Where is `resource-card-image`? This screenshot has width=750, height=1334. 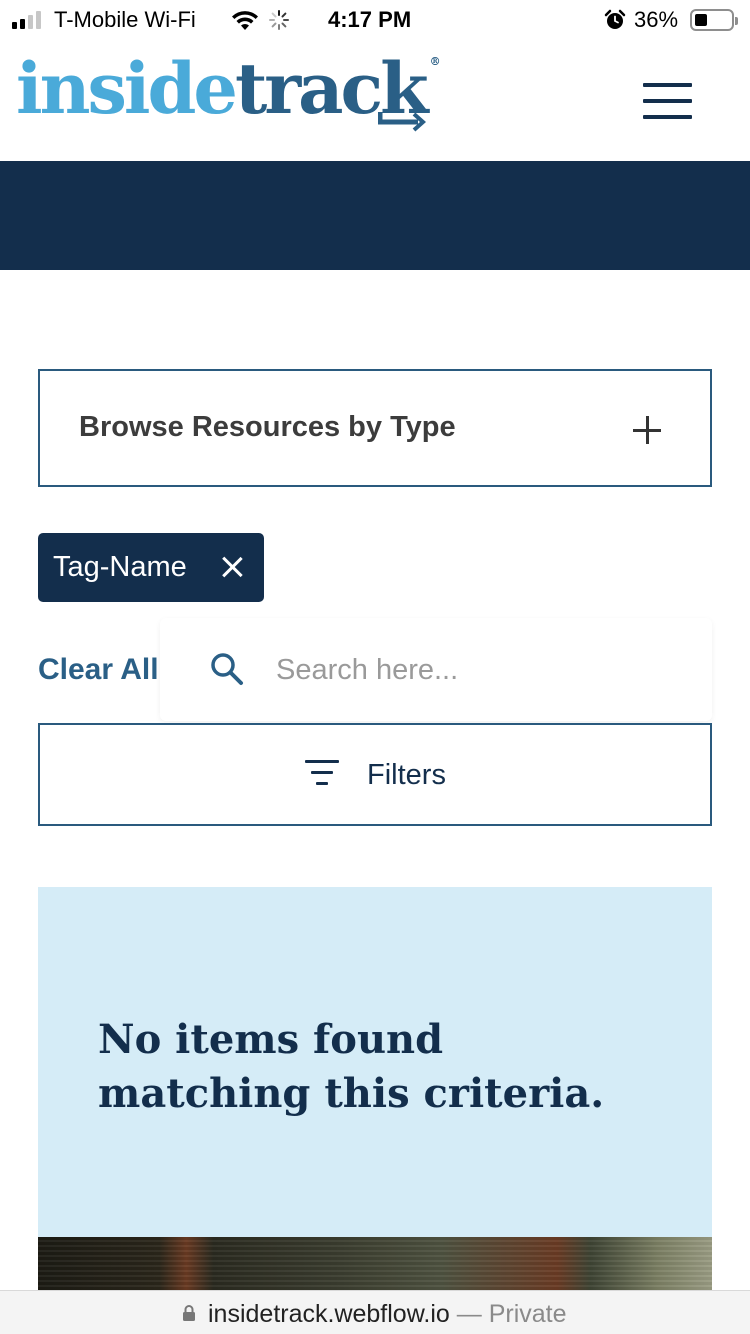 resource-card-image is located at coordinates (375, 1264).